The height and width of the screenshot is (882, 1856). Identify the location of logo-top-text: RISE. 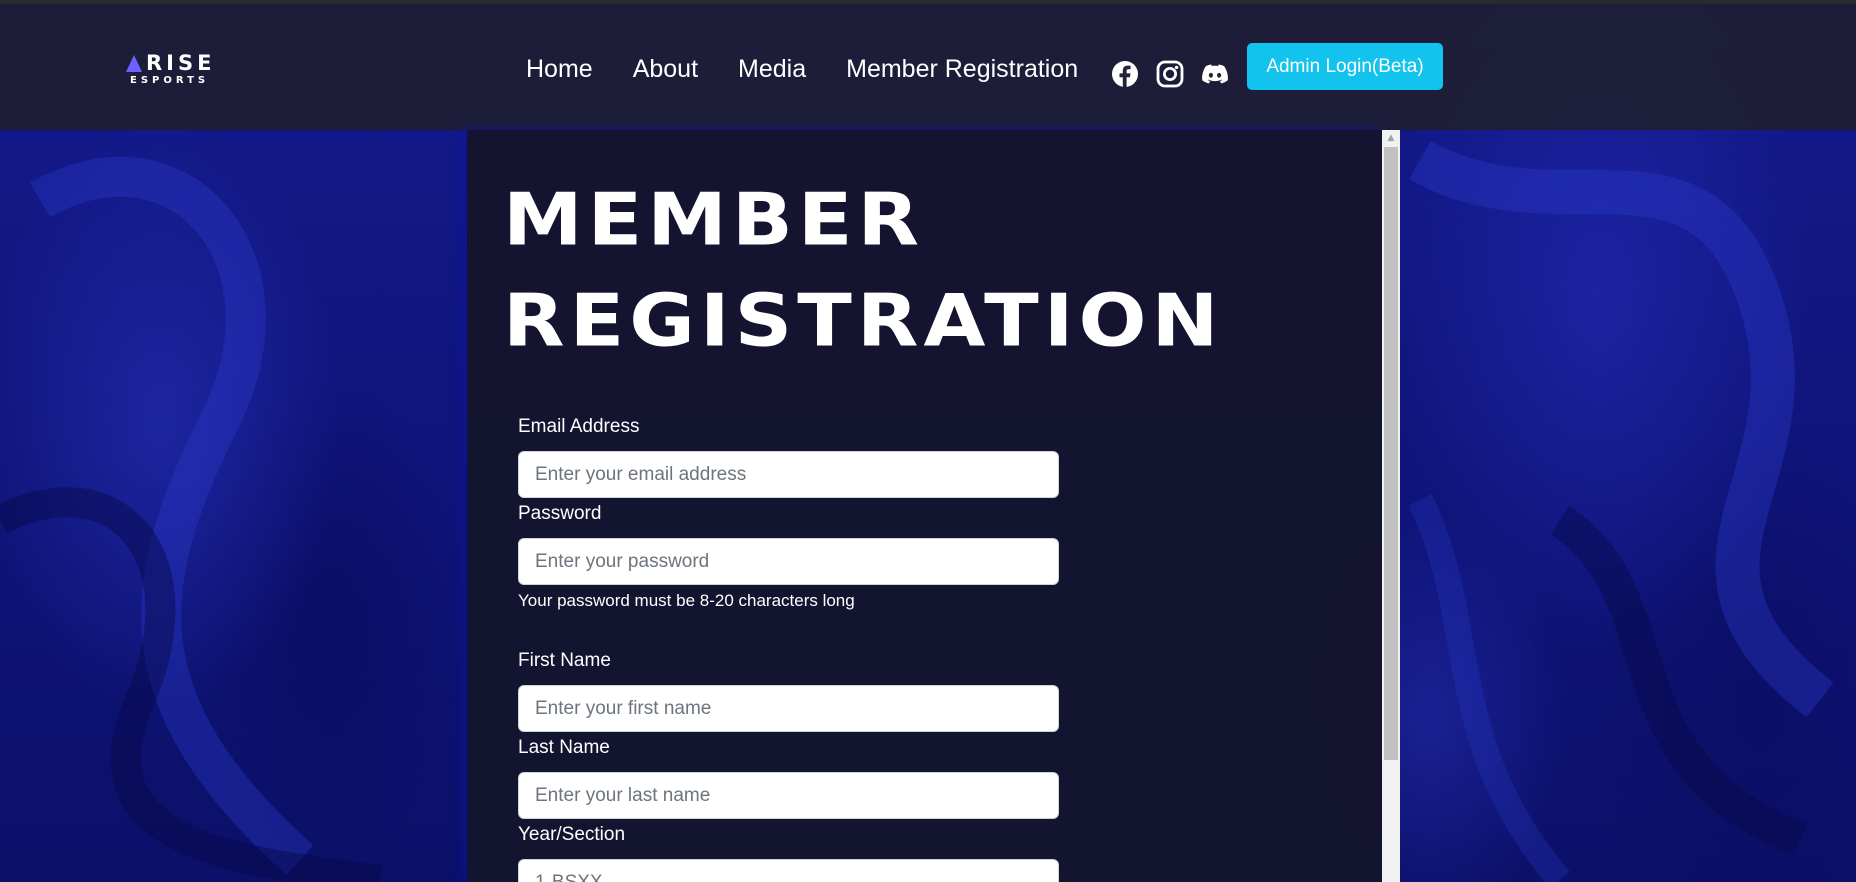
(181, 63).